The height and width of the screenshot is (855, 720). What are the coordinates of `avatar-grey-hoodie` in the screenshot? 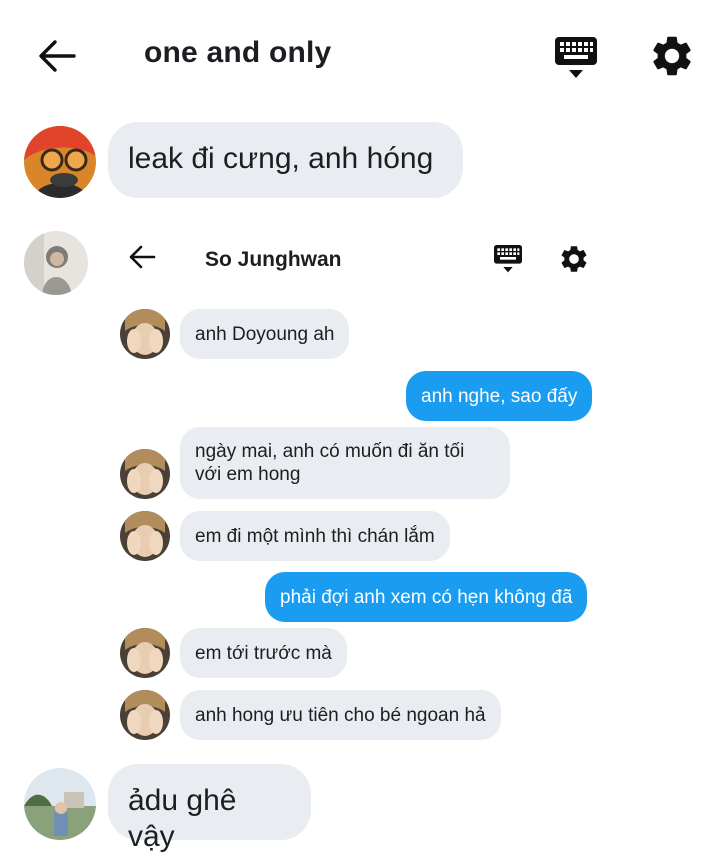 It's located at (56, 263).